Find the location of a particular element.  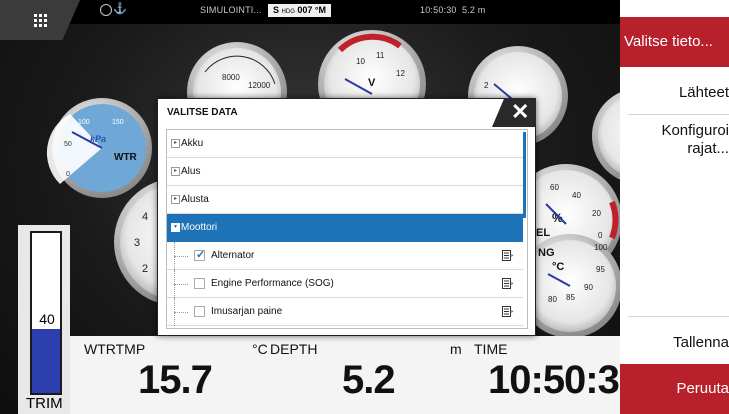

tree-row-label: Moottori is located at coordinates (199, 227).